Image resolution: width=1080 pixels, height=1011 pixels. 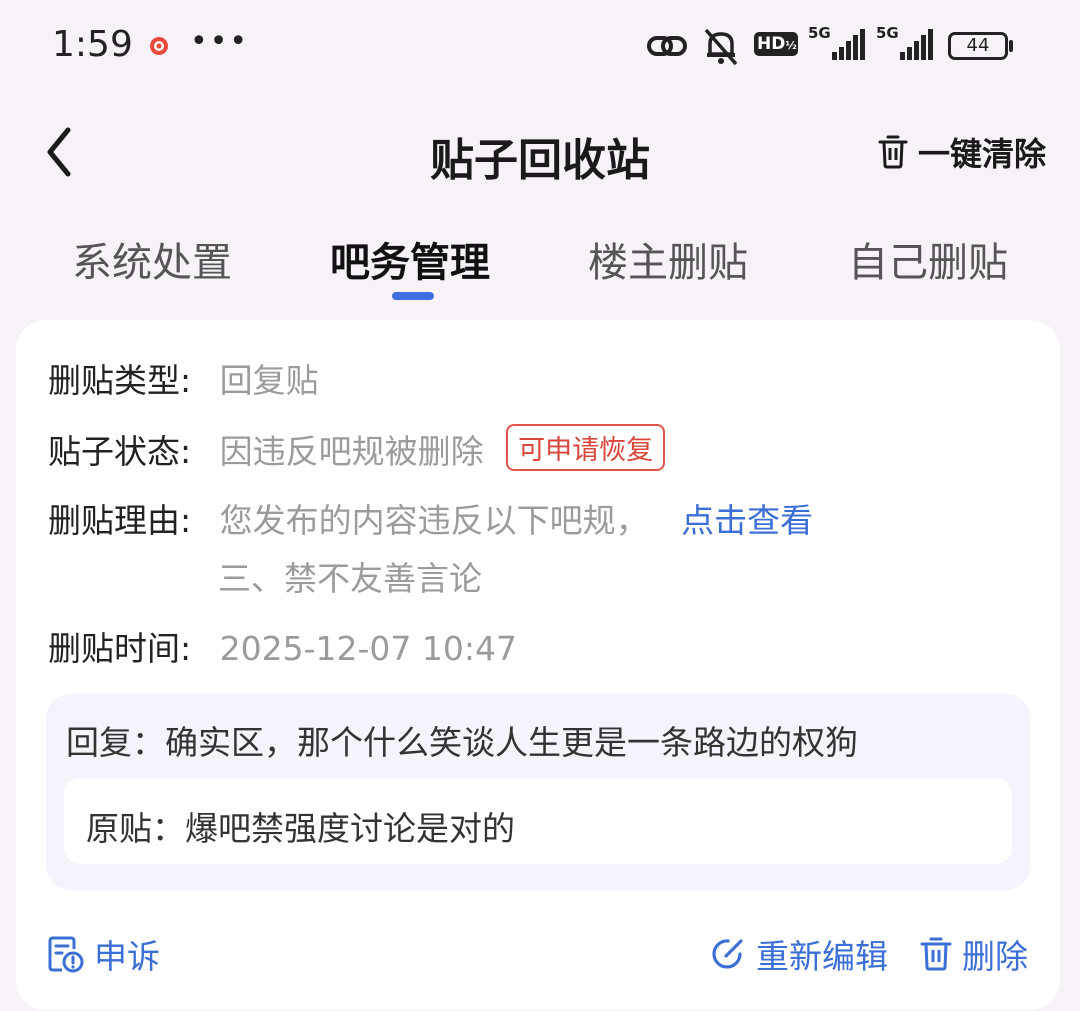 I want to click on delete-label: 删除, so click(x=995, y=956).